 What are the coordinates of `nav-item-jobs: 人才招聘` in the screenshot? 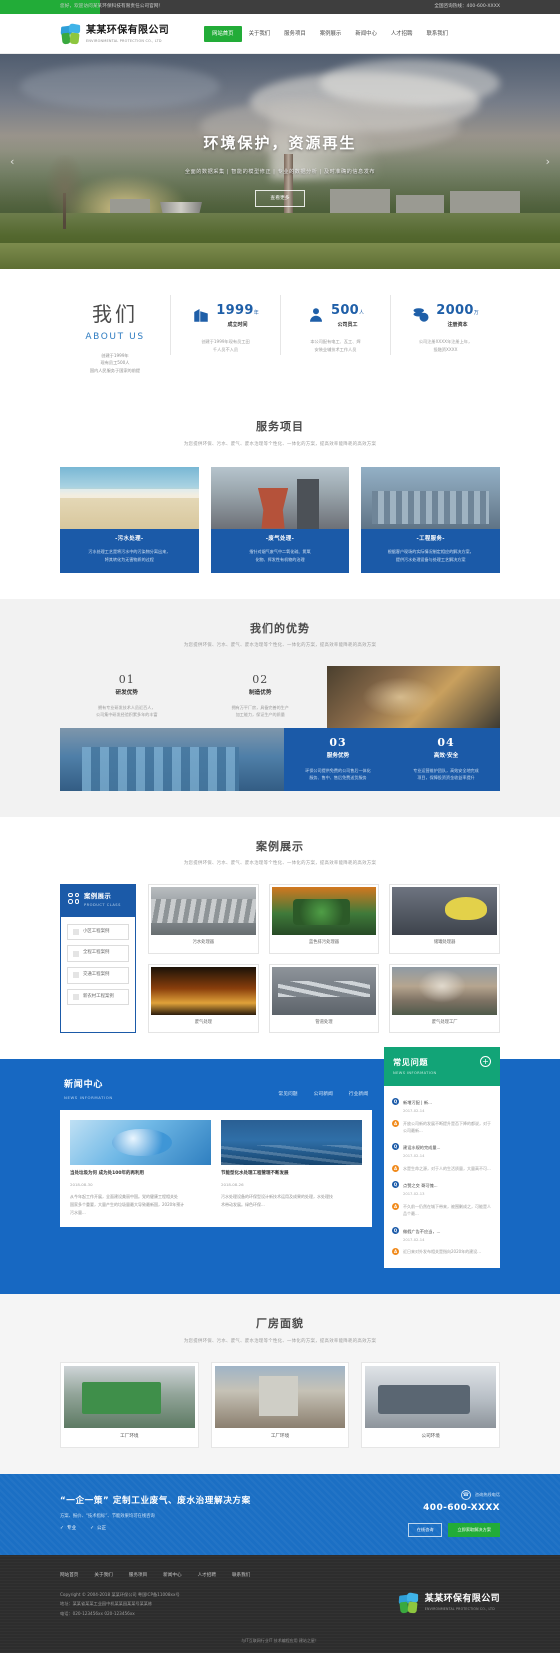 It's located at (402, 34).